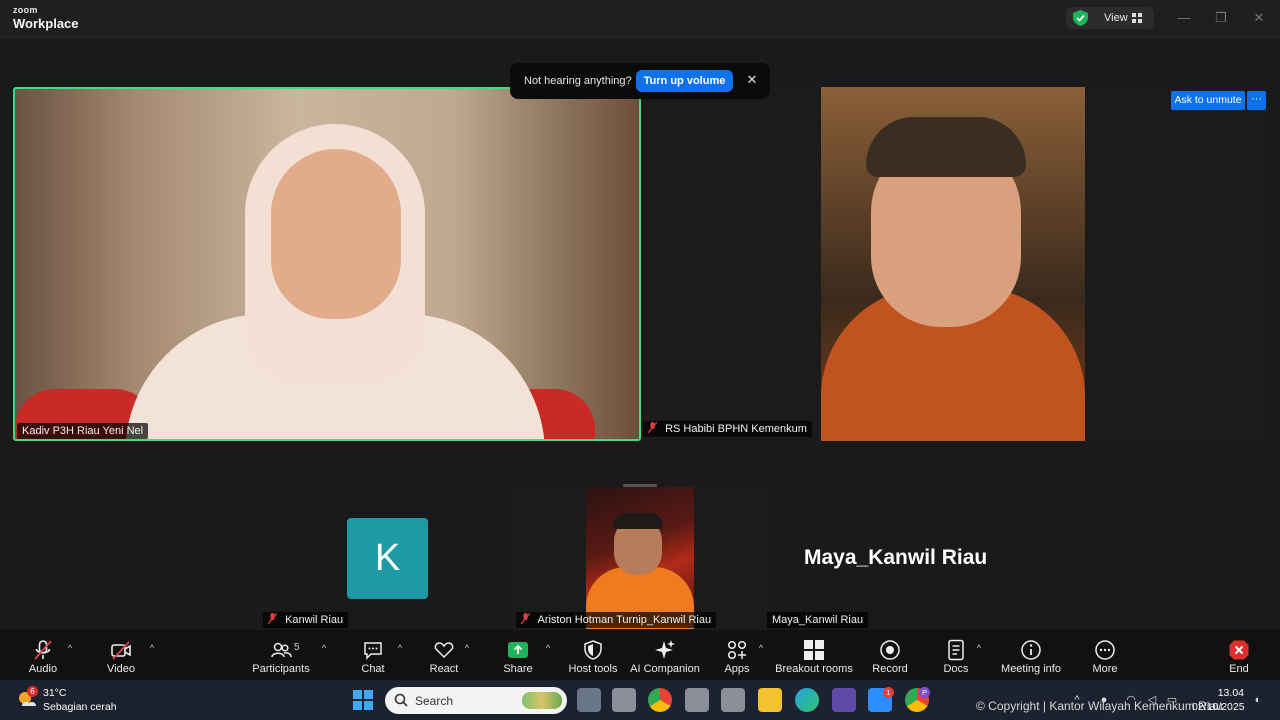 This screenshot has height=720, width=1280. Describe the element at coordinates (665, 669) in the screenshot. I see `ai-companion-label: AI Companion` at that location.